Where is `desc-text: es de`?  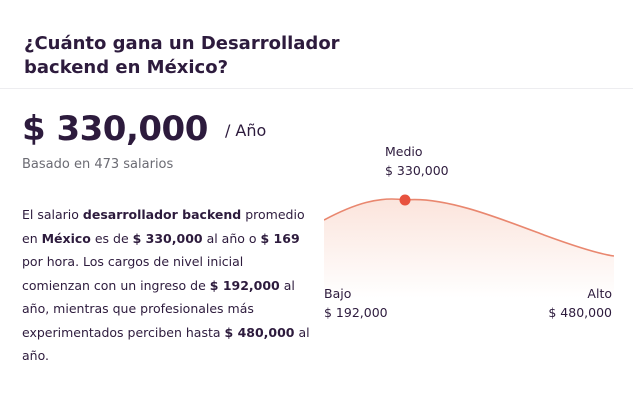
desc-text: es de is located at coordinates (111, 238).